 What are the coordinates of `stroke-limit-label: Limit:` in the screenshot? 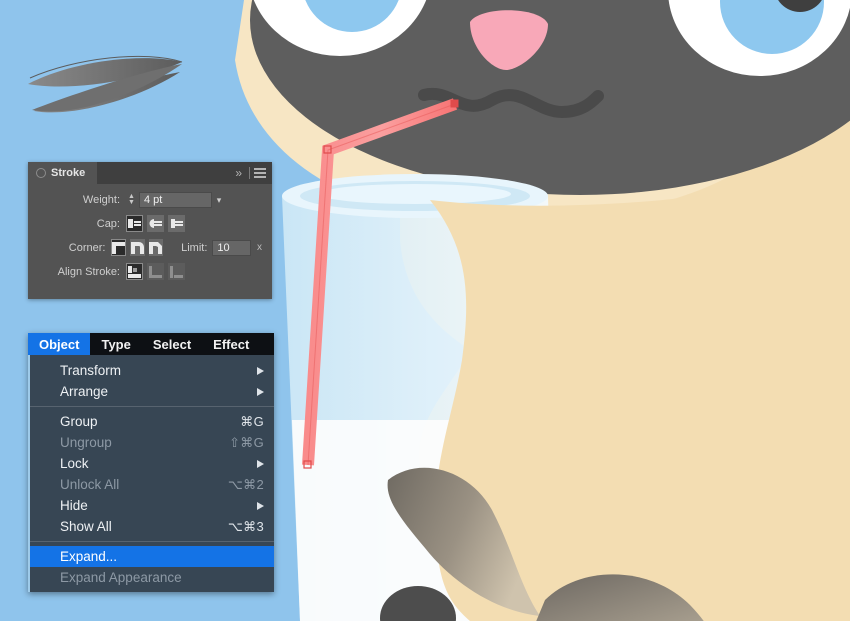 It's located at (194, 247).